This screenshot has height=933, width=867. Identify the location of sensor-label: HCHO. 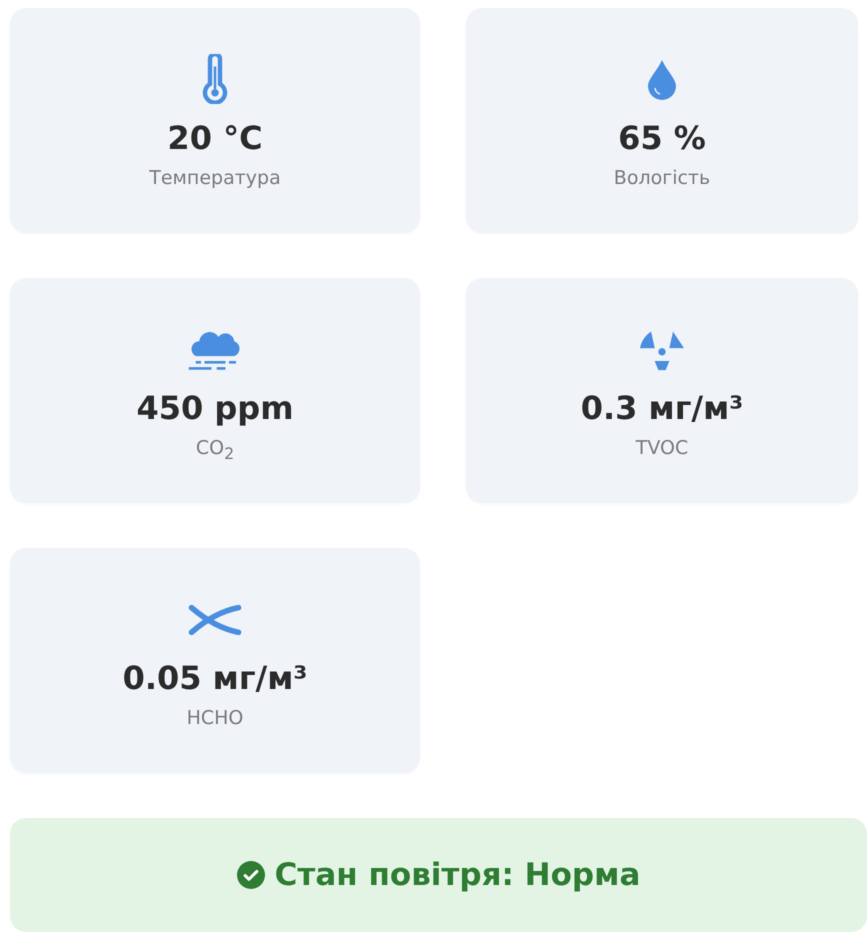
(215, 718).